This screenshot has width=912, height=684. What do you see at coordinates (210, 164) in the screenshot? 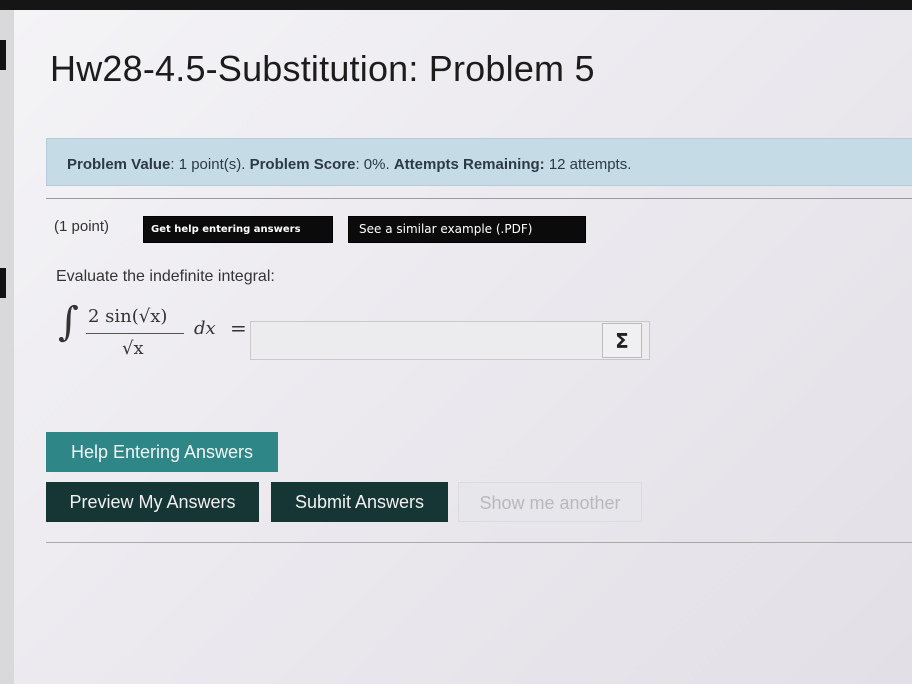
I see `problem-value: : 1 point(s).` at bounding box center [210, 164].